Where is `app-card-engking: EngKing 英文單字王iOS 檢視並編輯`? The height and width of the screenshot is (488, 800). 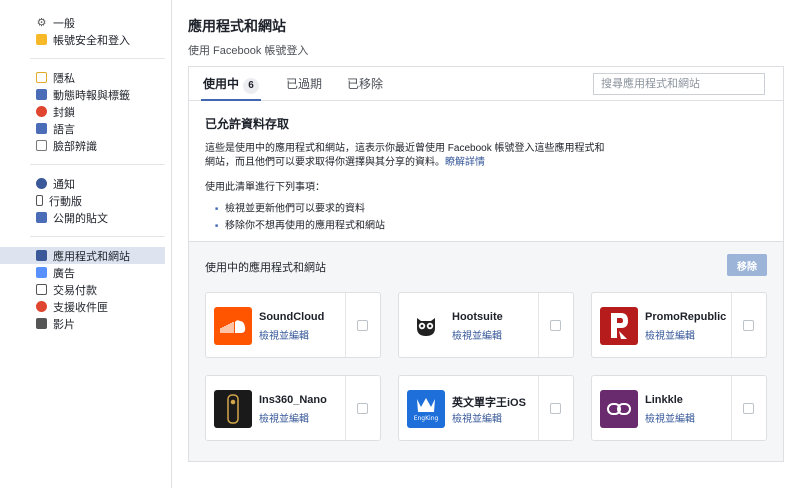
app-card-engking: EngKing 英文單字王iOS 檢視並編輯 is located at coordinates (486, 408).